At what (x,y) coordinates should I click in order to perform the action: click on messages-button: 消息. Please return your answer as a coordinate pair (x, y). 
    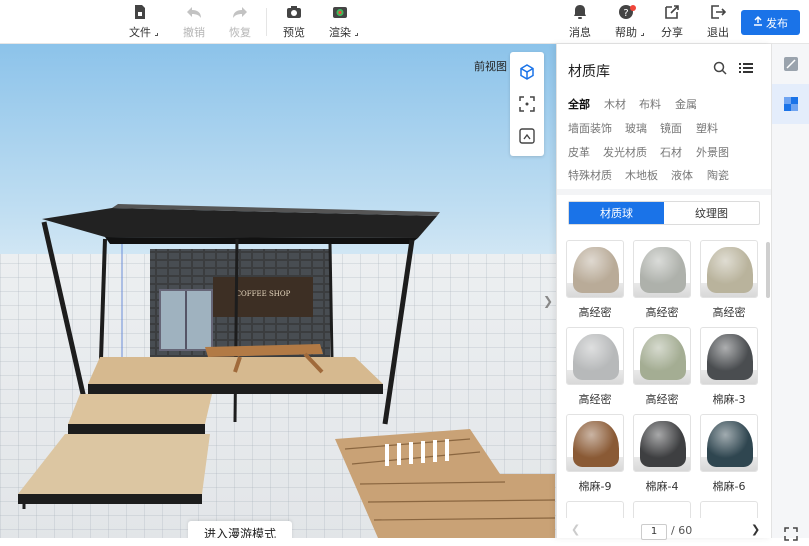
    Looking at the image, I should click on (580, 23).